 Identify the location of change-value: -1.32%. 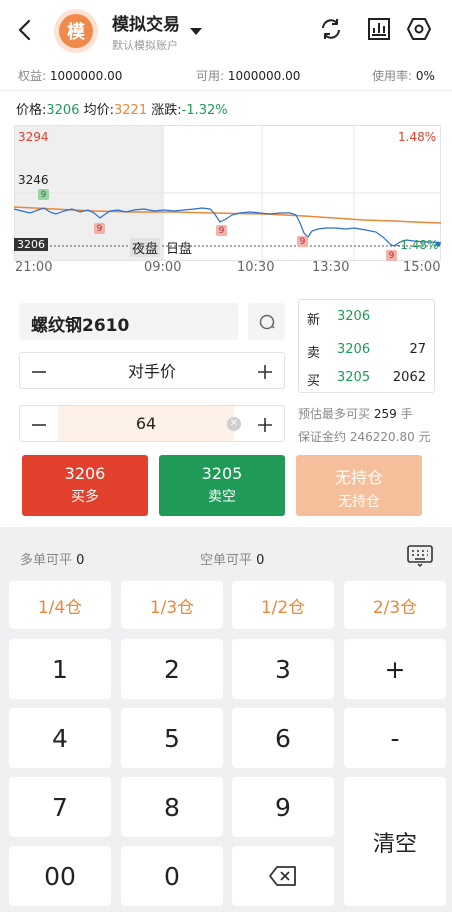
(204, 110).